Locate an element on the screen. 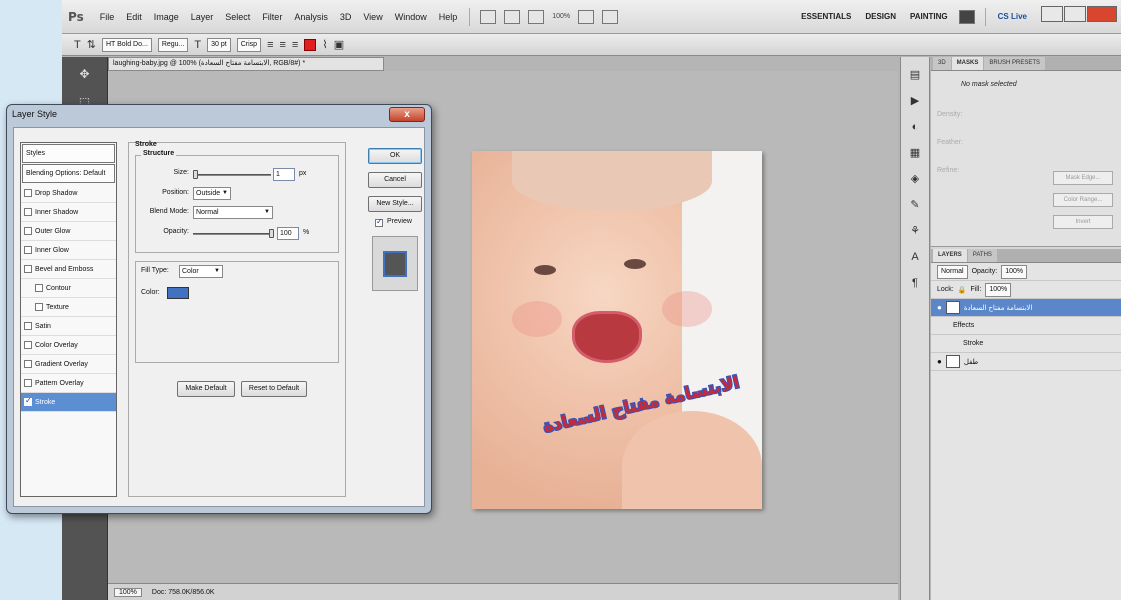 The width and height of the screenshot is (1121, 600). style-item-blending-options-default: Blending Options: Default is located at coordinates (68, 173).